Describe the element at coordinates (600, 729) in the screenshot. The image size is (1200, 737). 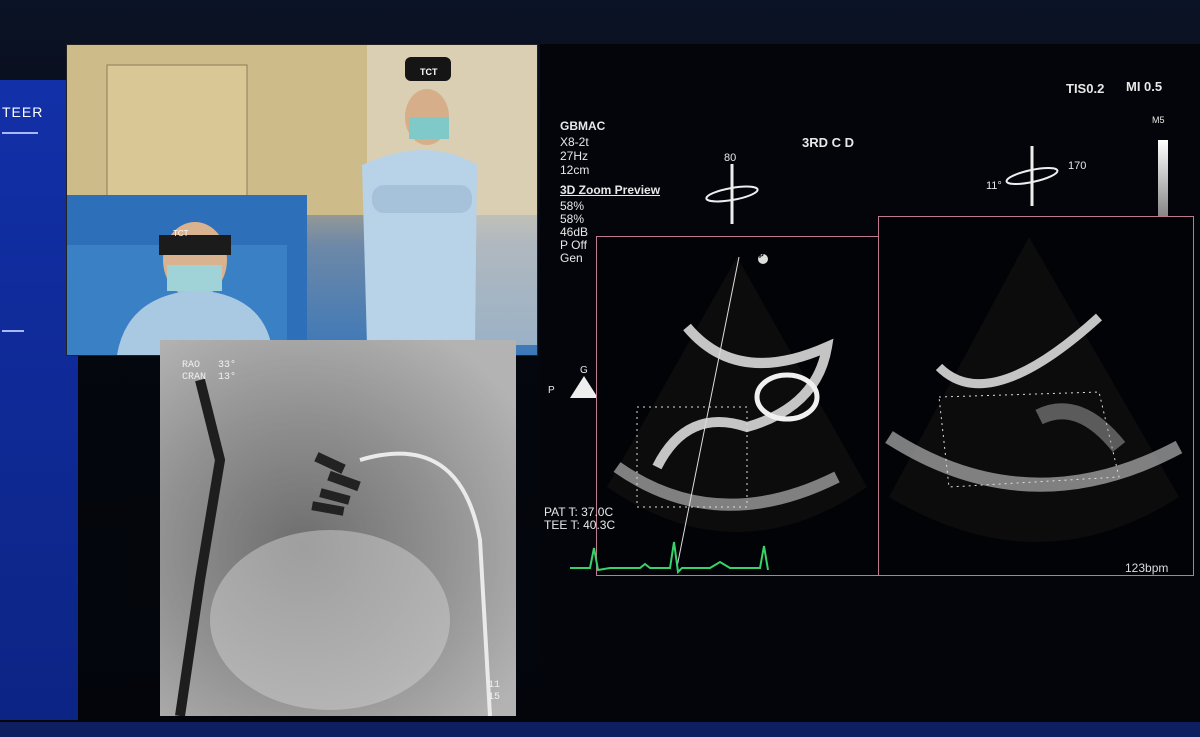
I see `bottom-bar` at that location.